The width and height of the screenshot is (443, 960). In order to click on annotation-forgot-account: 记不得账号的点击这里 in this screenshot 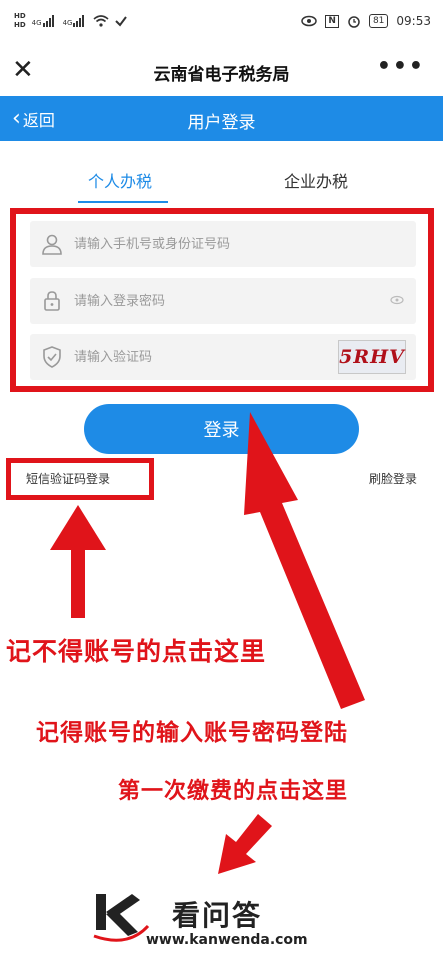, I will do `click(136, 651)`.